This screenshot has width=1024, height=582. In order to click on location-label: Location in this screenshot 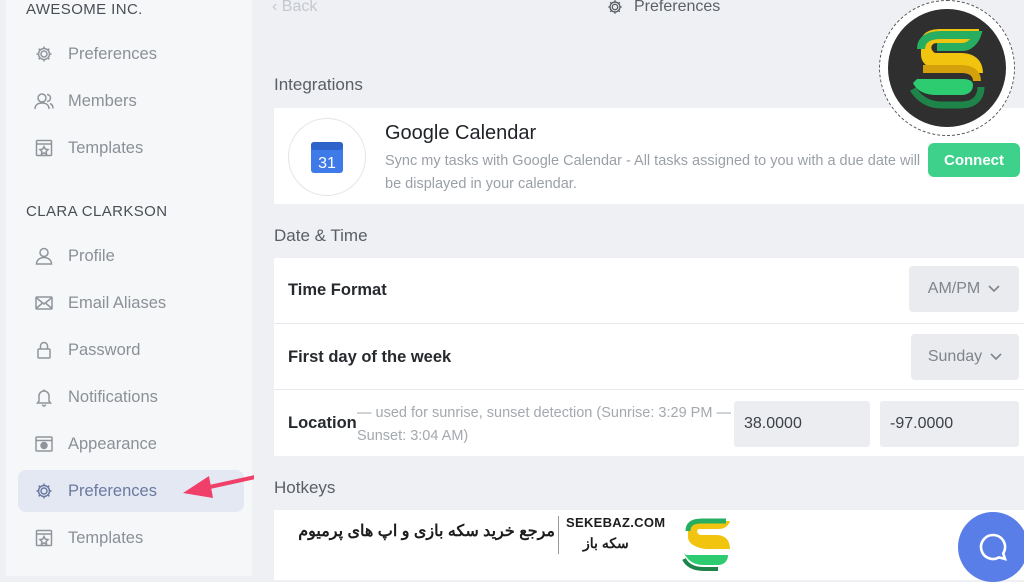, I will do `click(322, 423)`.